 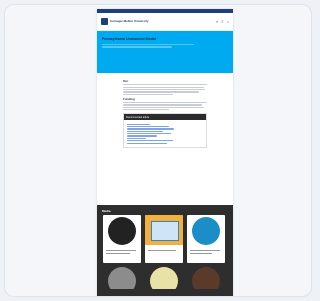 What do you see at coordinates (129, 98) in the screenshot?
I see `section-title: Funding` at bounding box center [129, 98].